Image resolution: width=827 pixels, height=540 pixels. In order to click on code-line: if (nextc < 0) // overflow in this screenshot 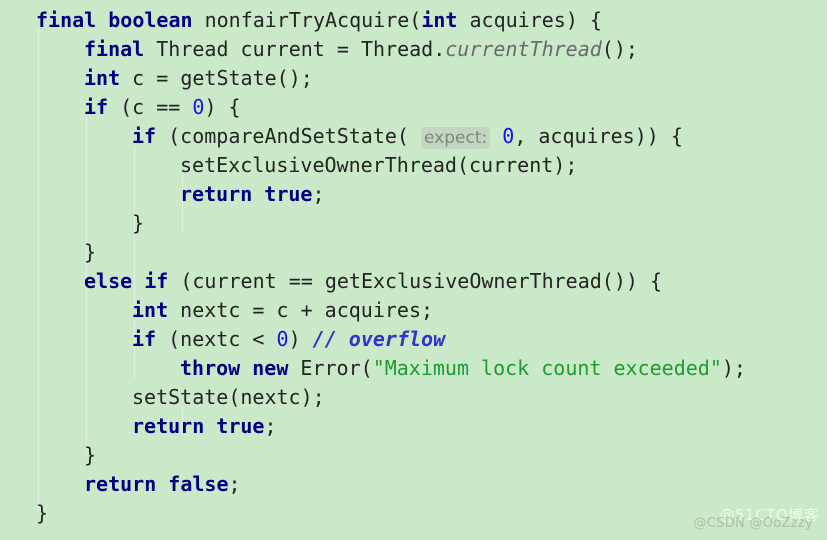, I will do `click(373, 339)`.